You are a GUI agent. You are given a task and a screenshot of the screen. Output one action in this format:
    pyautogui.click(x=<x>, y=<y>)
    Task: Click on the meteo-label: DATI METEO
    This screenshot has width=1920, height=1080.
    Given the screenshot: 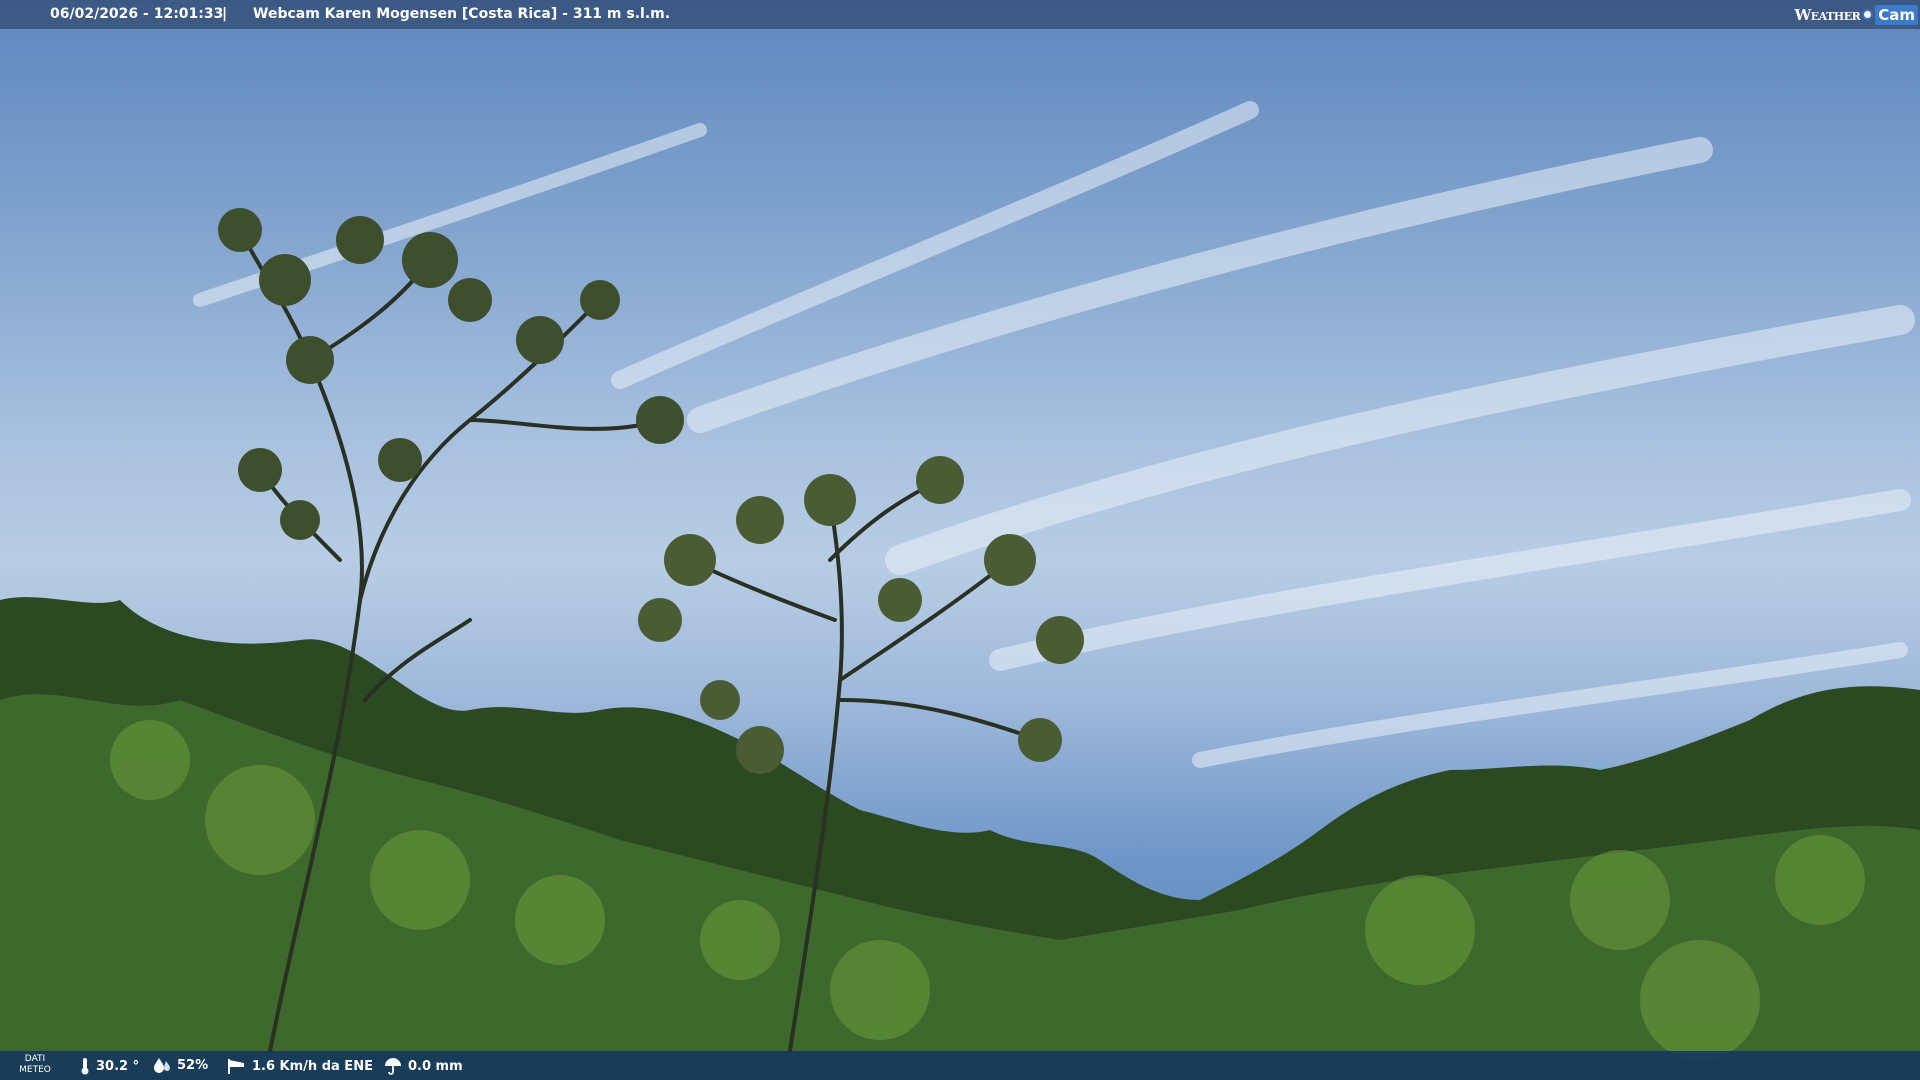 What is the action you would take?
    pyautogui.click(x=35, y=1065)
    